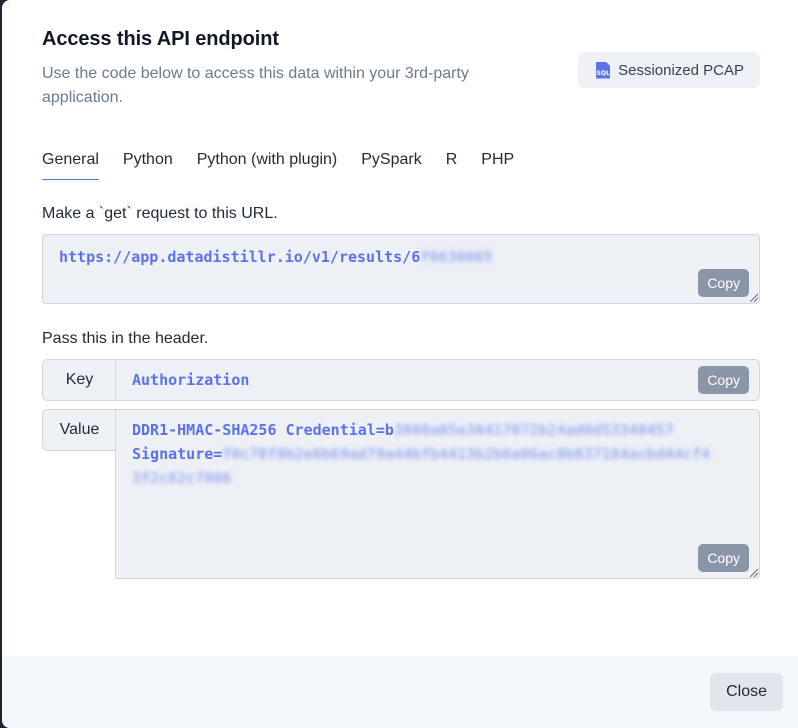 This screenshot has height=728, width=798. What do you see at coordinates (456, 257) in the screenshot?
I see `url-redacted-text: f6630065` at bounding box center [456, 257].